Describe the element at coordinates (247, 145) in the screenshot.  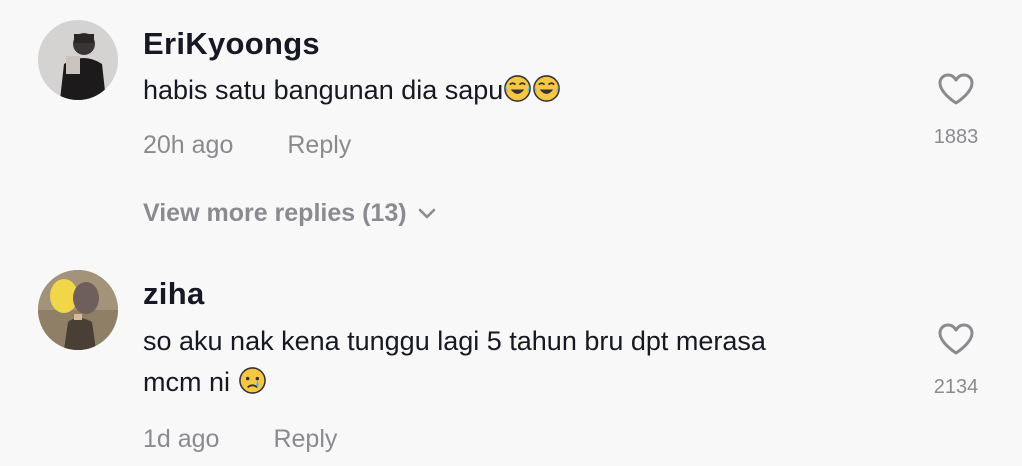
I see `comment-meta: 20h ago Reply` at that location.